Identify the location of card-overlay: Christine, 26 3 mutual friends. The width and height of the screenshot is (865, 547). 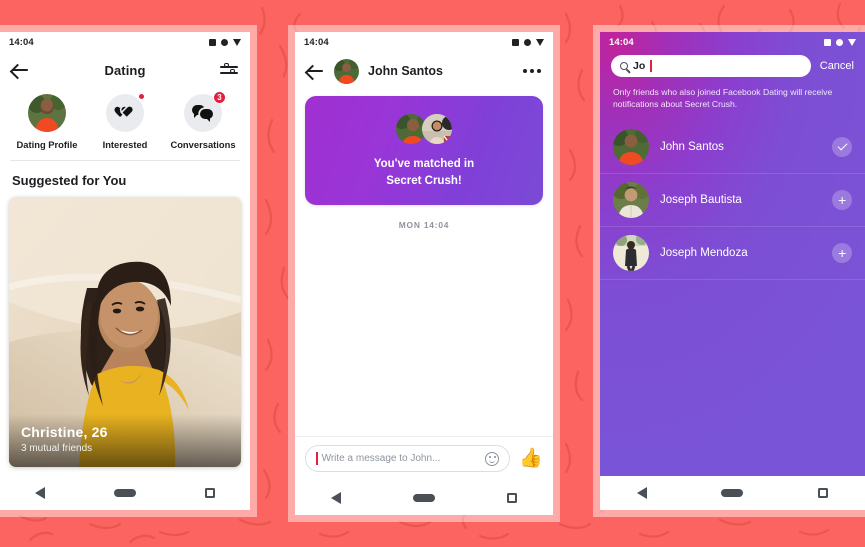
(125, 440).